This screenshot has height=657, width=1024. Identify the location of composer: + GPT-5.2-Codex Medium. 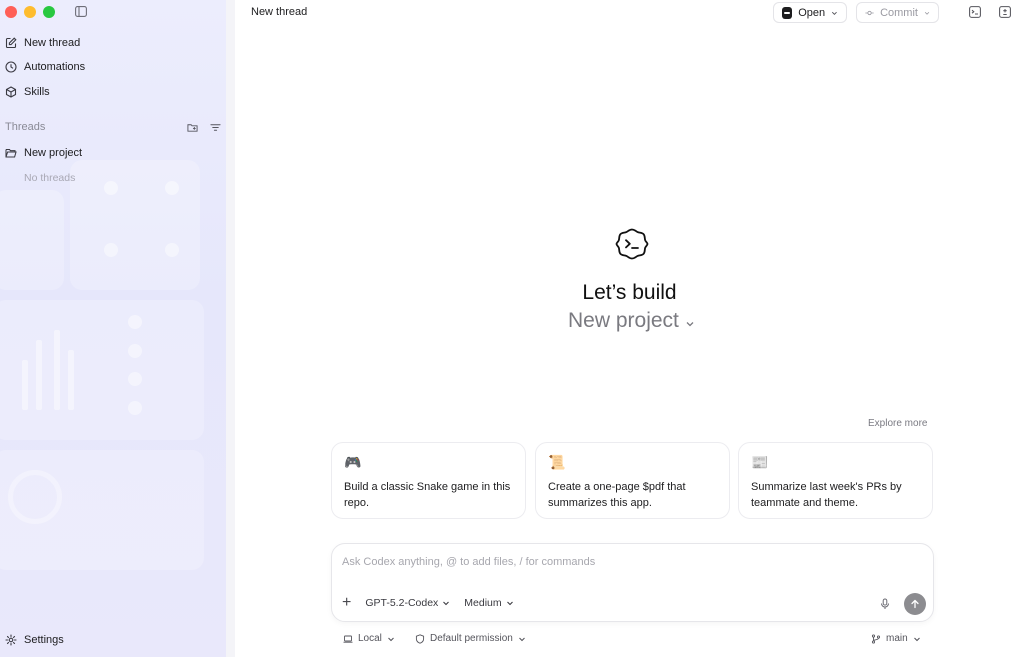
(632, 582).